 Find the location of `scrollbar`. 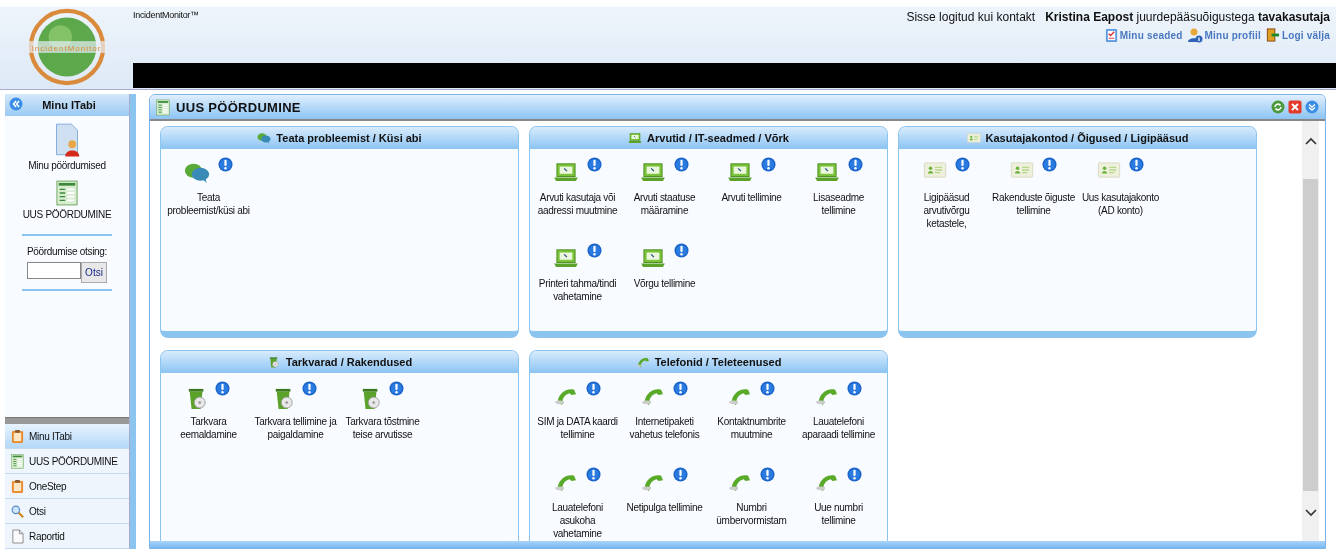

scrollbar is located at coordinates (1310, 331).